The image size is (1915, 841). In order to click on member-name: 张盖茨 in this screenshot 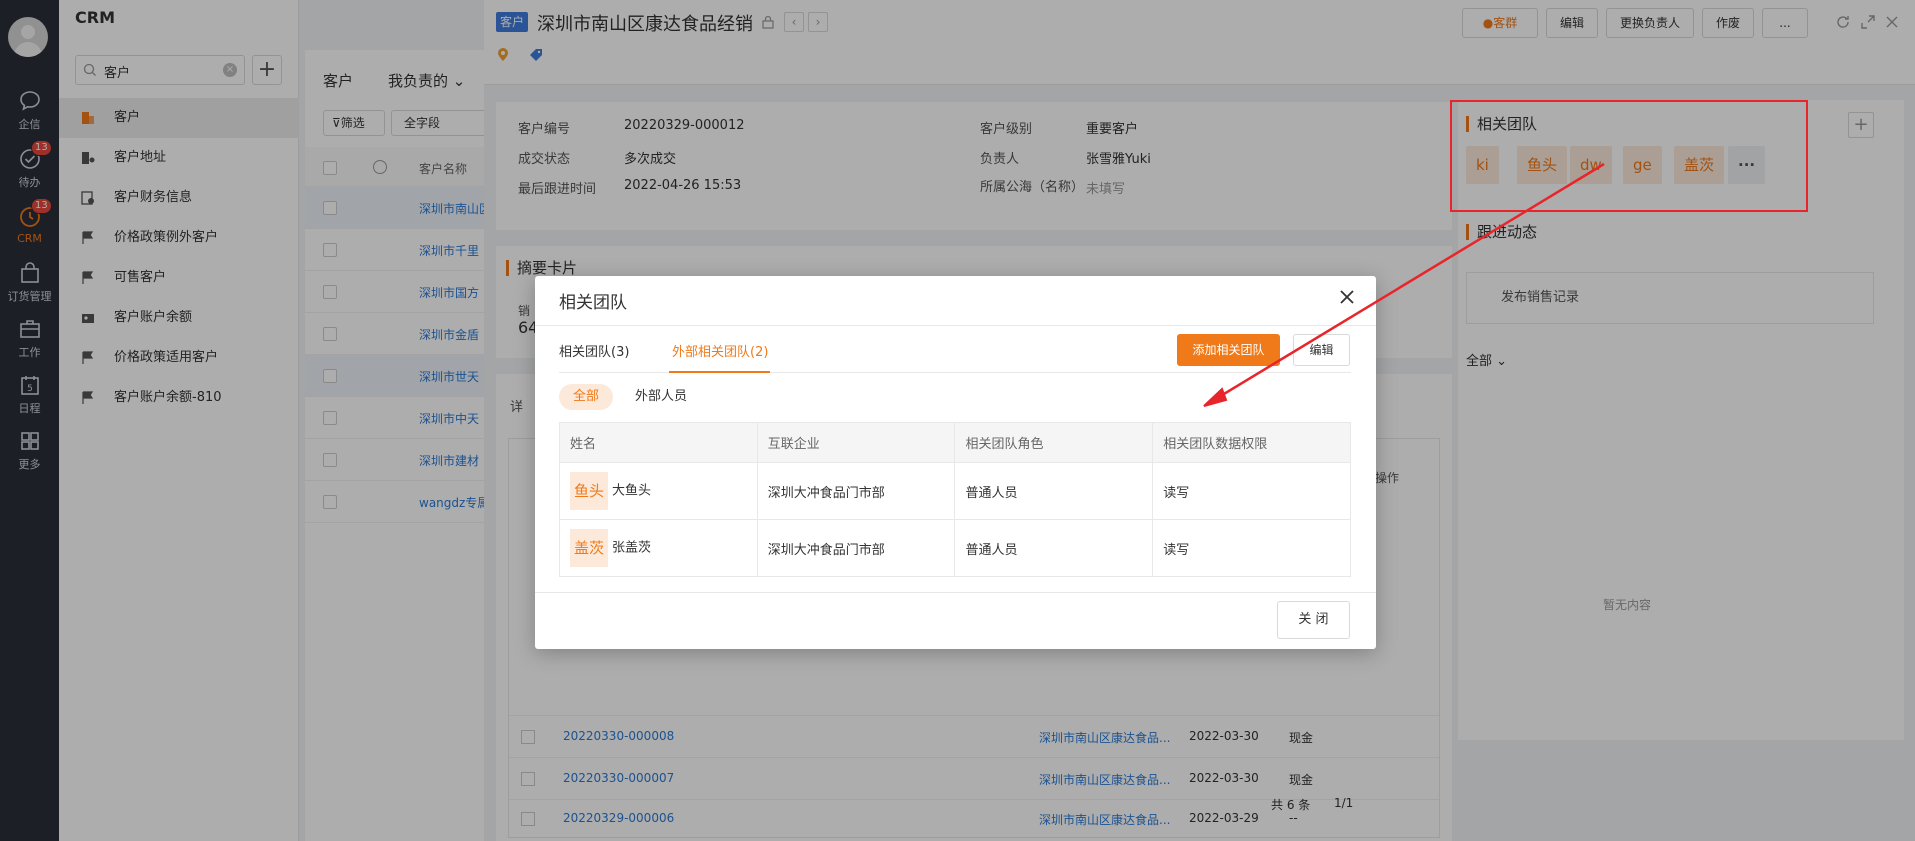, I will do `click(632, 548)`.